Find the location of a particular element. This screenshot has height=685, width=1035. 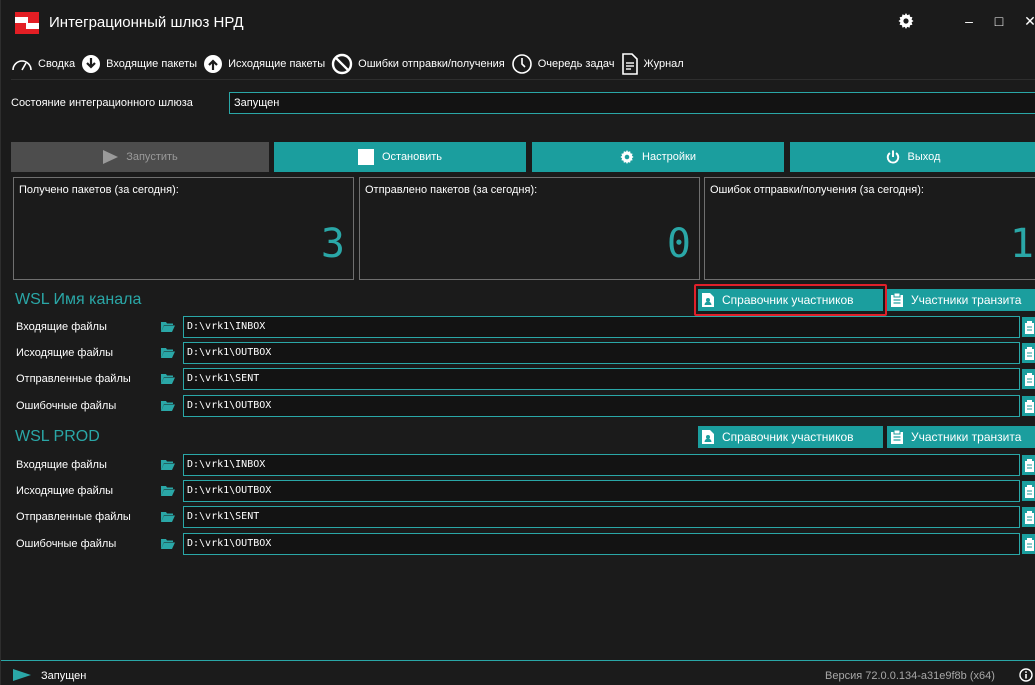

received-counter: Получено пакетов (за сегодня): 3 is located at coordinates (183, 228).